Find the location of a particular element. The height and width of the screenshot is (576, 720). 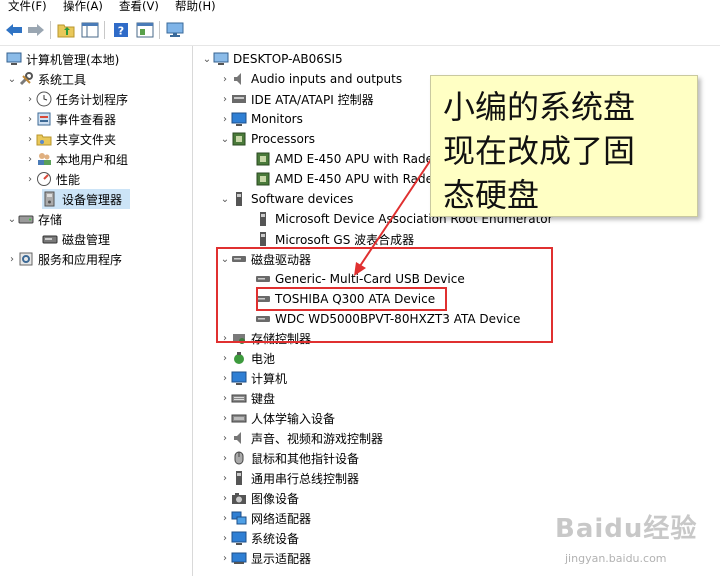

show-hide-tree-button is located at coordinates (90, 30).